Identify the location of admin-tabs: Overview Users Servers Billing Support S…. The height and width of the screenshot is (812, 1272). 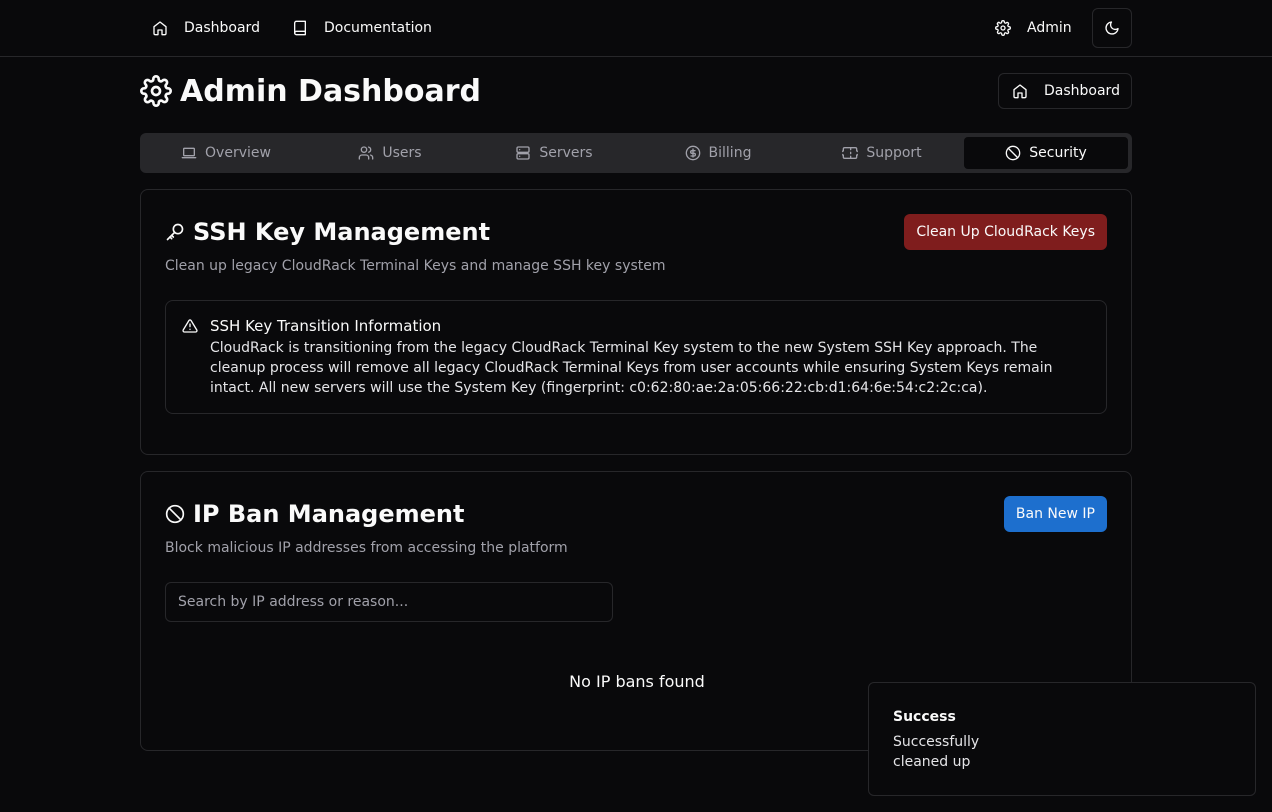
(636, 153).